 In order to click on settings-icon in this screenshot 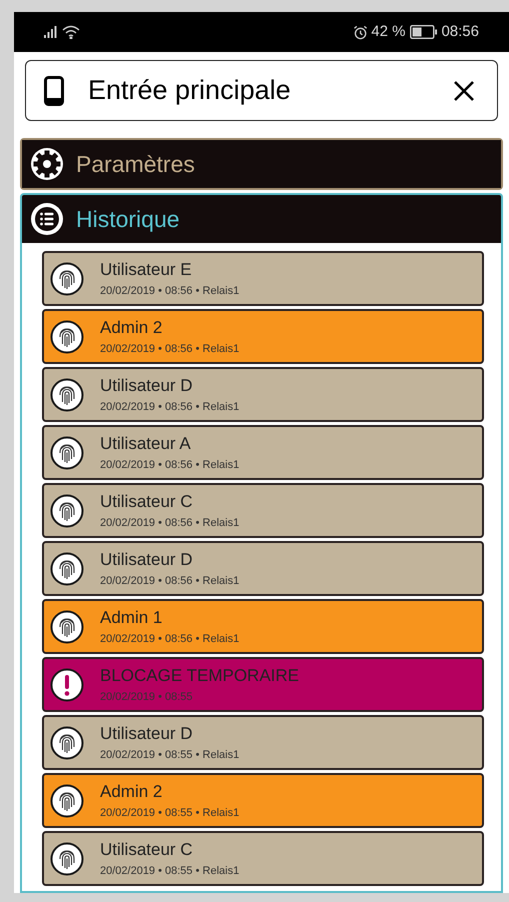, I will do `click(47, 164)`.